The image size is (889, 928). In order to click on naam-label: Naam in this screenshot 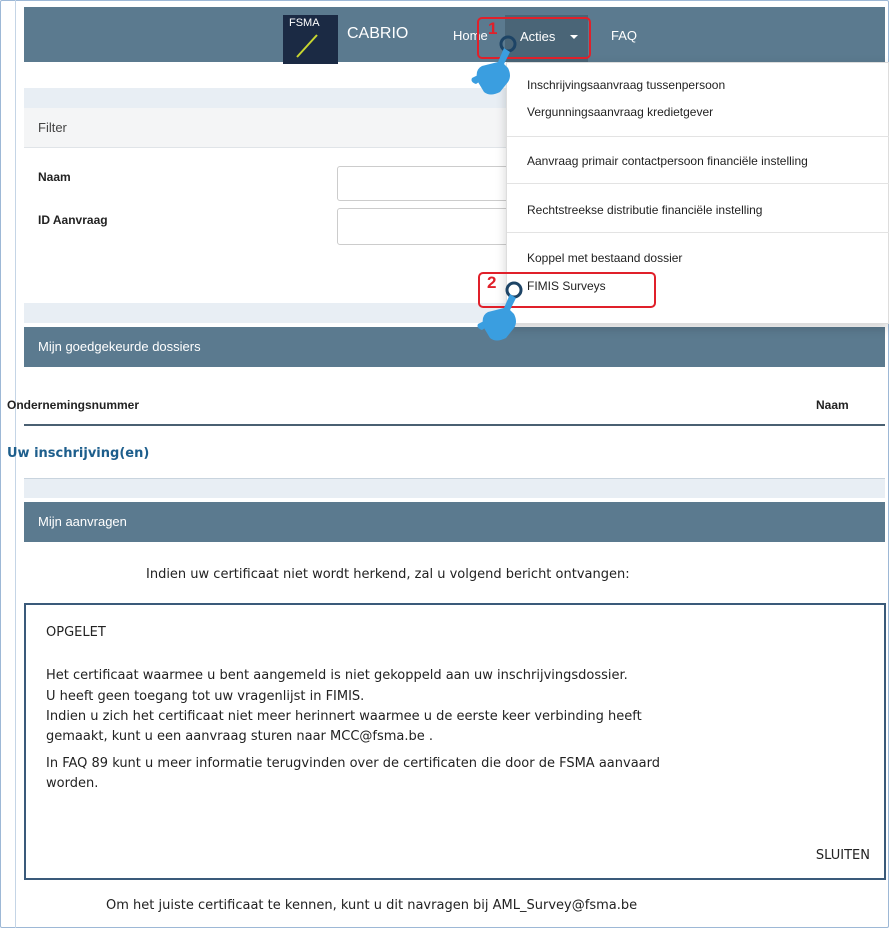, I will do `click(54, 177)`.